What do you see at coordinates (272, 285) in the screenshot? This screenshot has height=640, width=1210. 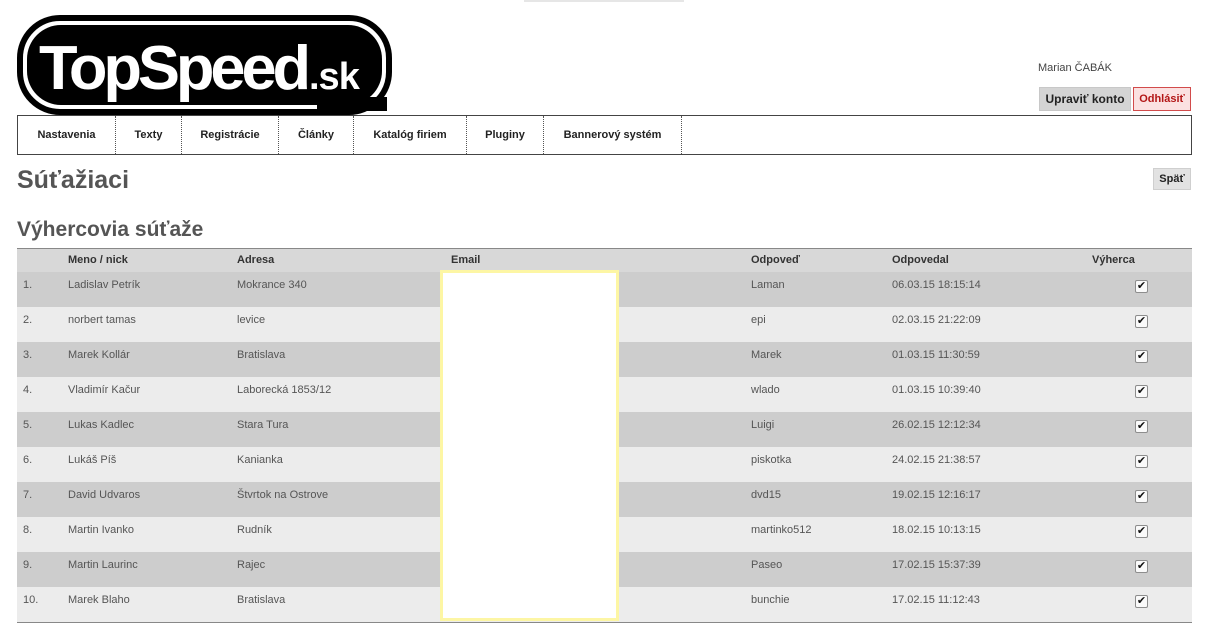 I see `row-address: Mokrance 340` at bounding box center [272, 285].